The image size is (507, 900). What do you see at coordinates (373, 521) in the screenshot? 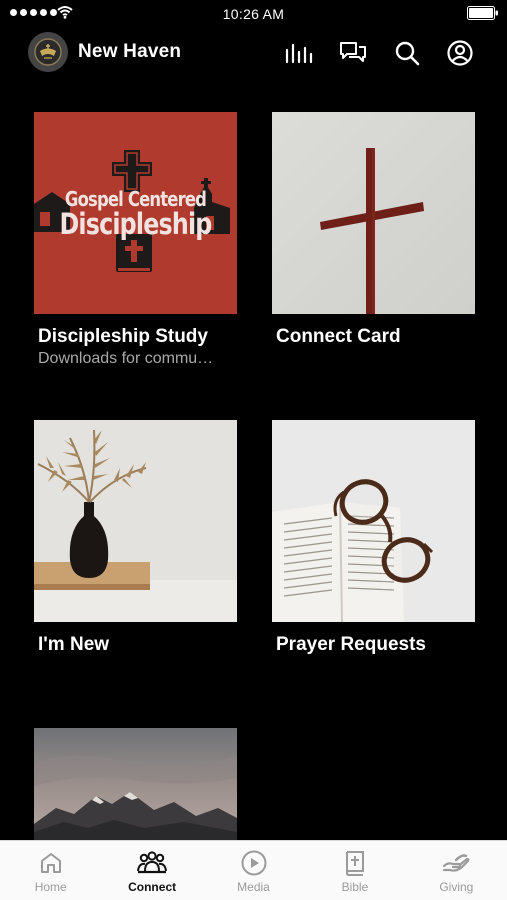
I see `prayer-requests-thumbnail` at bounding box center [373, 521].